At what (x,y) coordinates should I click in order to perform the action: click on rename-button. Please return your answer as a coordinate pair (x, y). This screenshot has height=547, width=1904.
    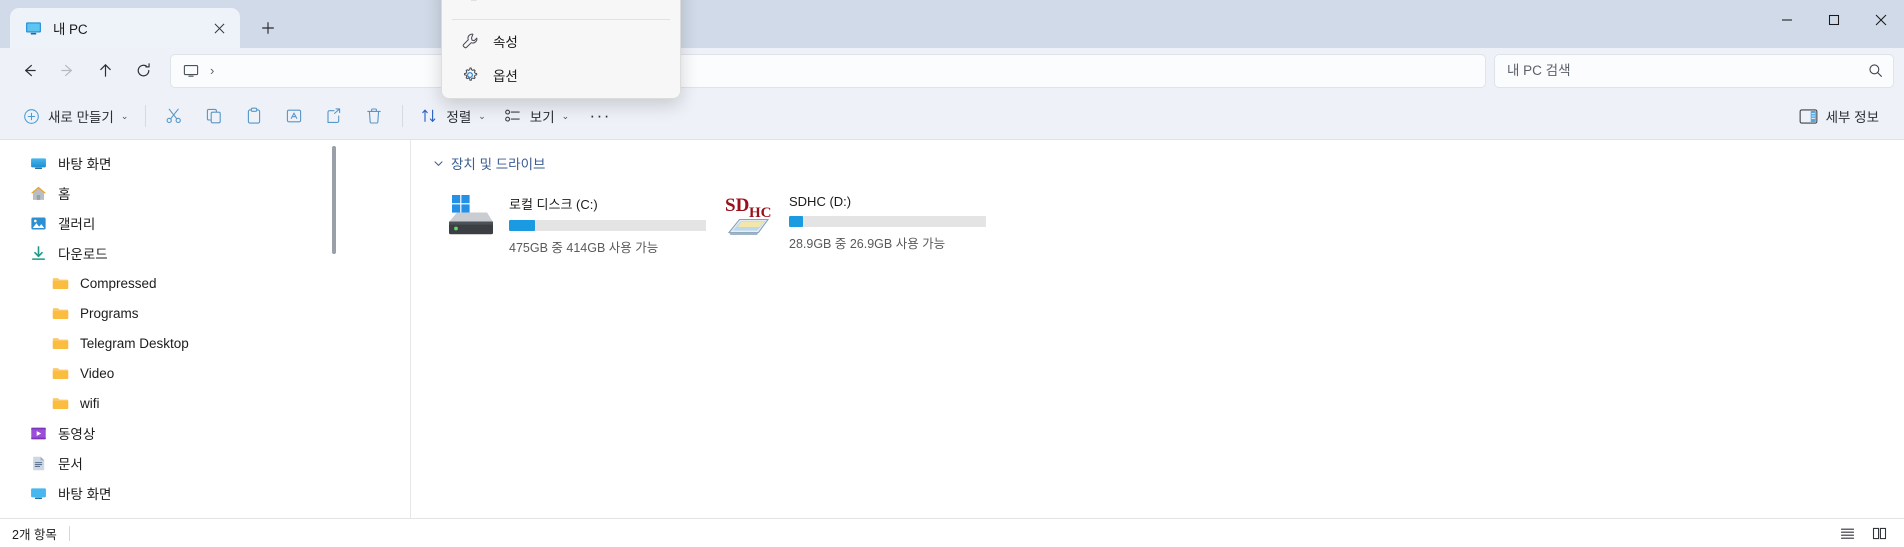
    Looking at the image, I should click on (294, 116).